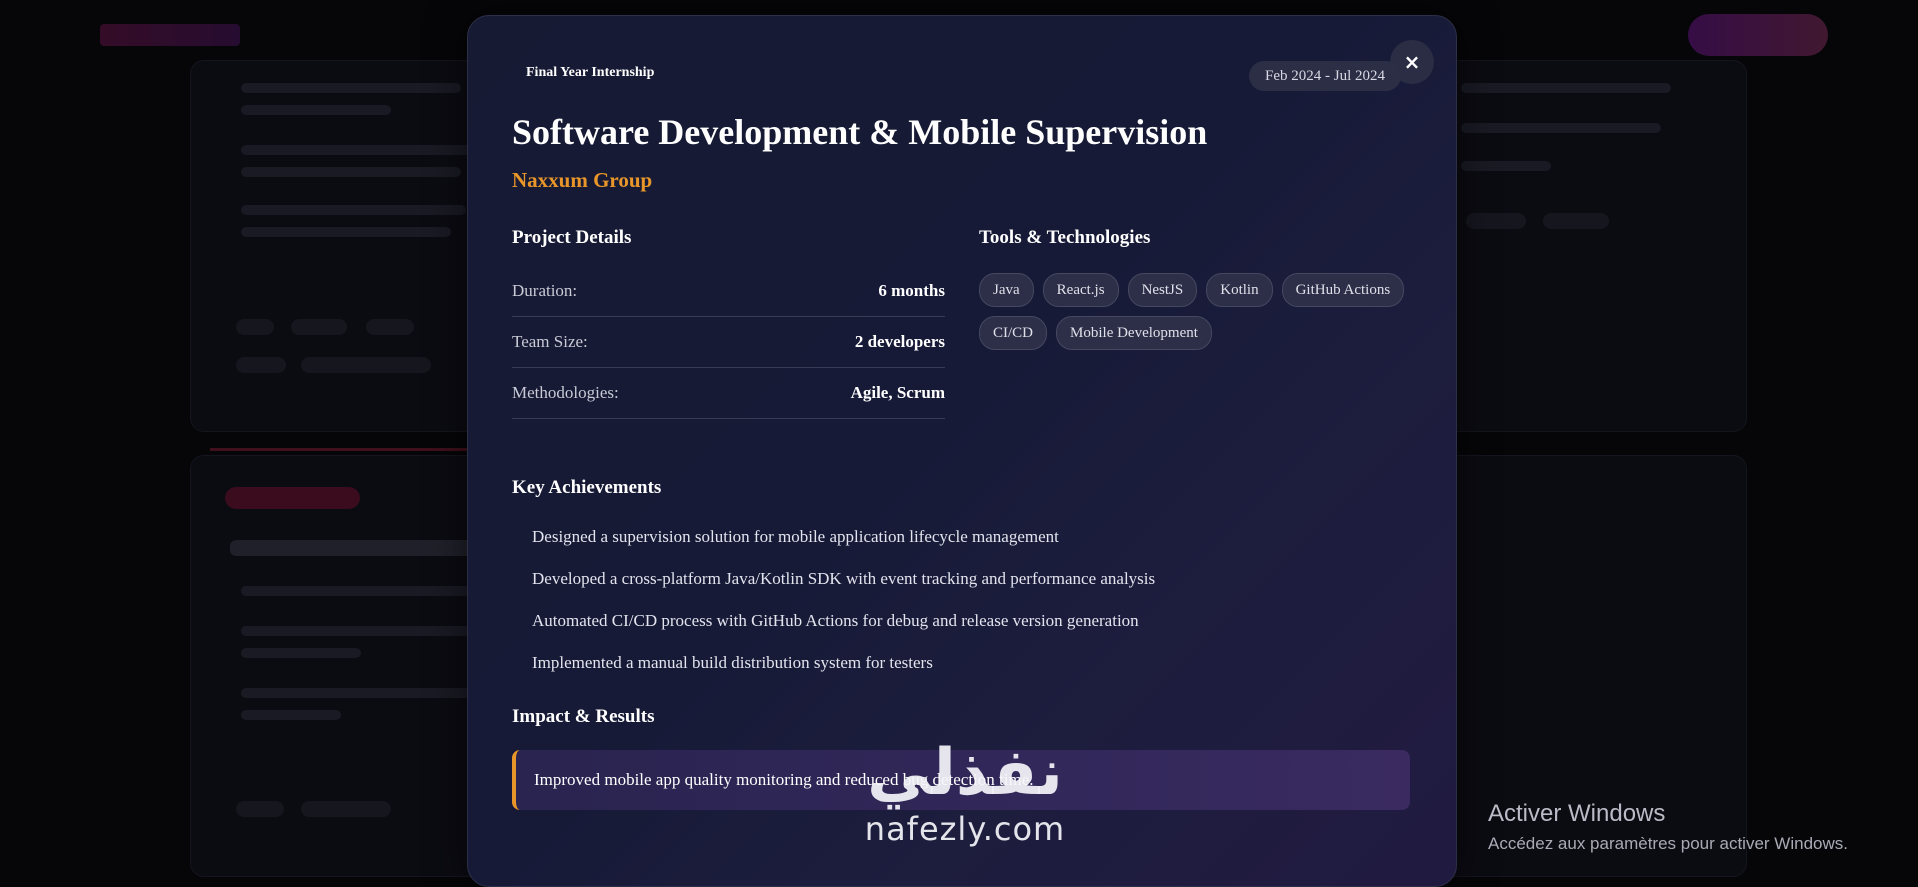 The height and width of the screenshot is (887, 1918). Describe the element at coordinates (1162, 290) in the screenshot. I see `tech-tag: NestJS` at that location.